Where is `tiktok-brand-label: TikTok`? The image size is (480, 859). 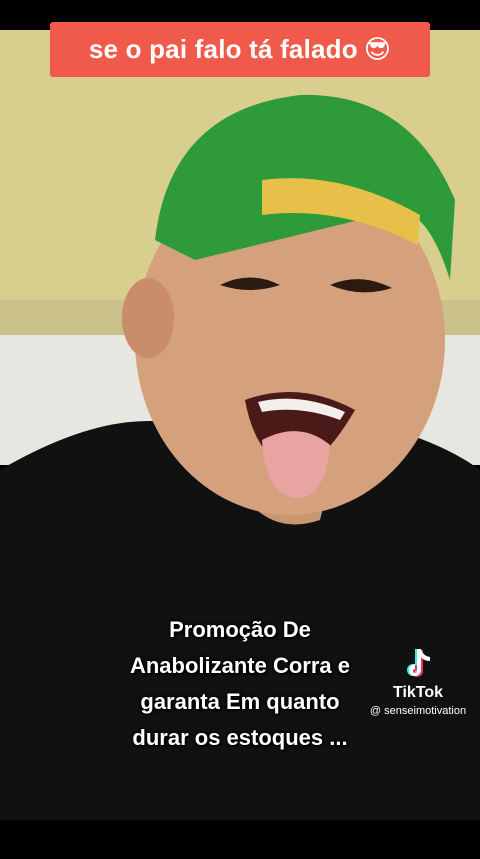
tiktok-brand-label: TikTok is located at coordinates (418, 692).